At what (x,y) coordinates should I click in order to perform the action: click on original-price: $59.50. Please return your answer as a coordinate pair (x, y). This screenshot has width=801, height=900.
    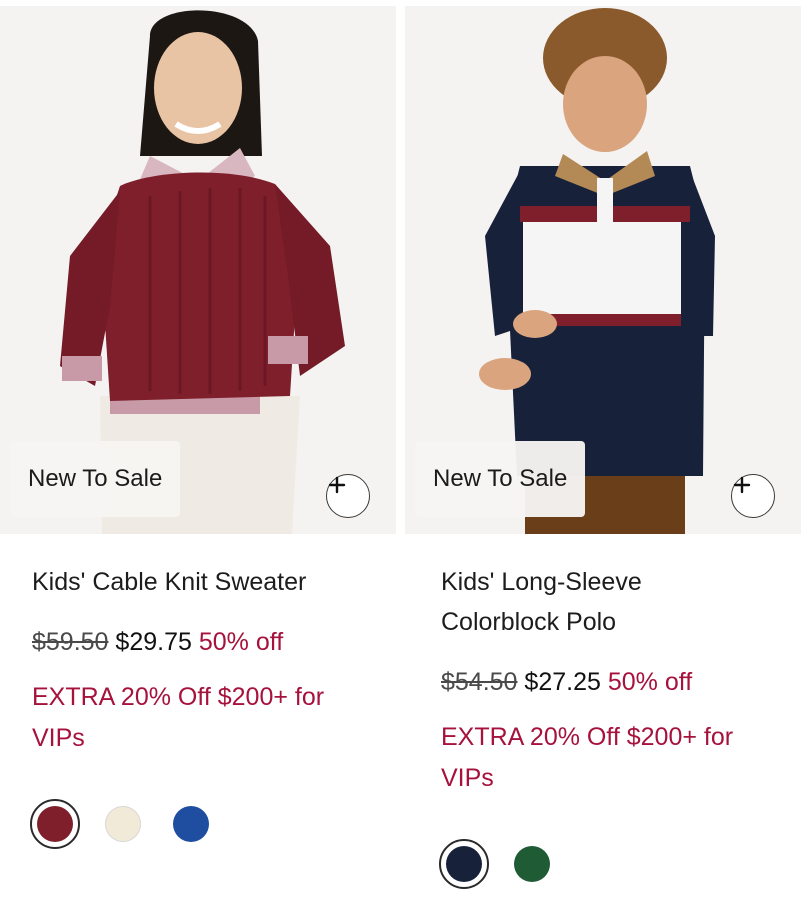
    Looking at the image, I should click on (70, 642).